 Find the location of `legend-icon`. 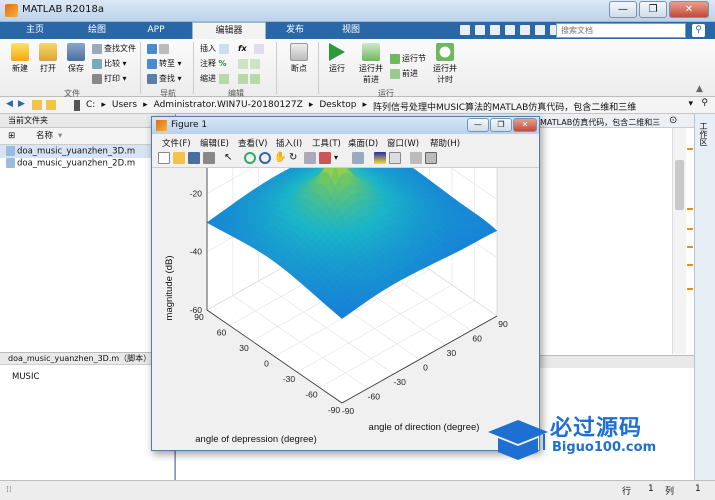

legend-icon is located at coordinates (395, 158).